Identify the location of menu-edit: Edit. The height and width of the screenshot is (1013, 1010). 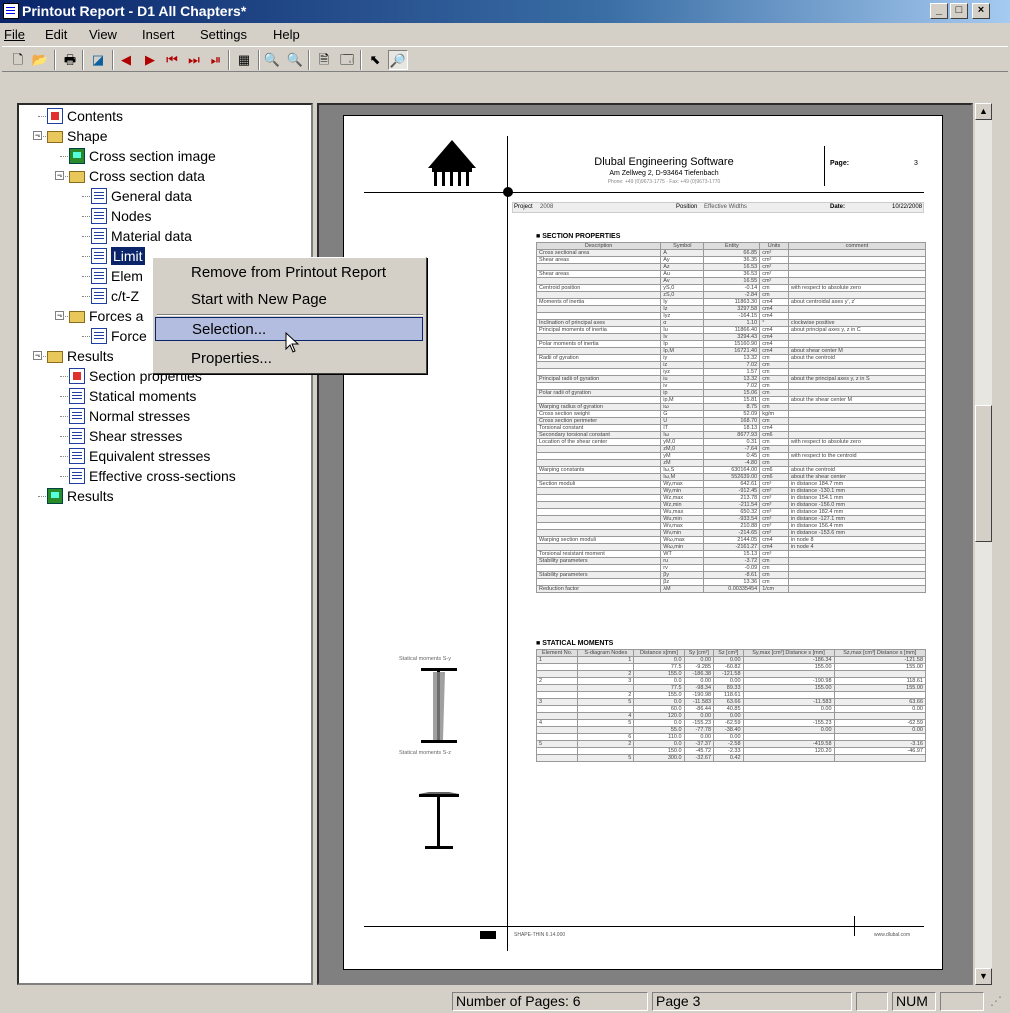
(56, 34).